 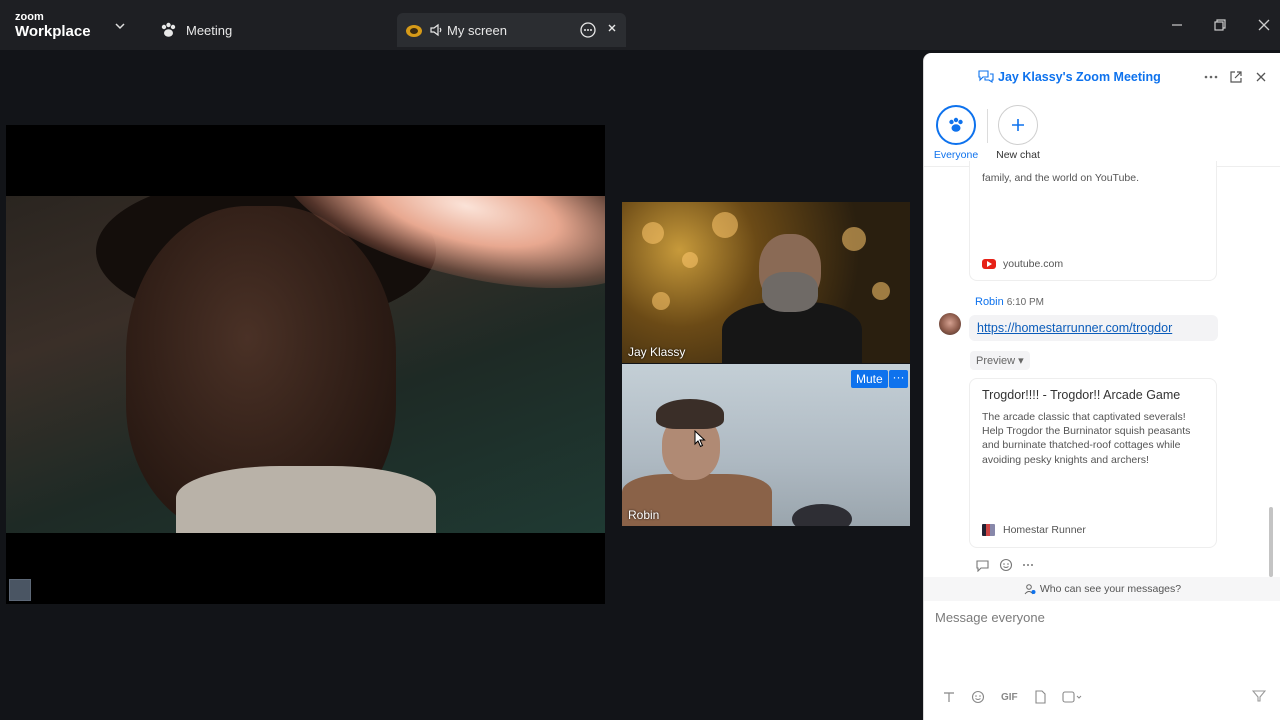 I want to click on message-sender: Robin 6:10 PM, so click(x=1009, y=302).